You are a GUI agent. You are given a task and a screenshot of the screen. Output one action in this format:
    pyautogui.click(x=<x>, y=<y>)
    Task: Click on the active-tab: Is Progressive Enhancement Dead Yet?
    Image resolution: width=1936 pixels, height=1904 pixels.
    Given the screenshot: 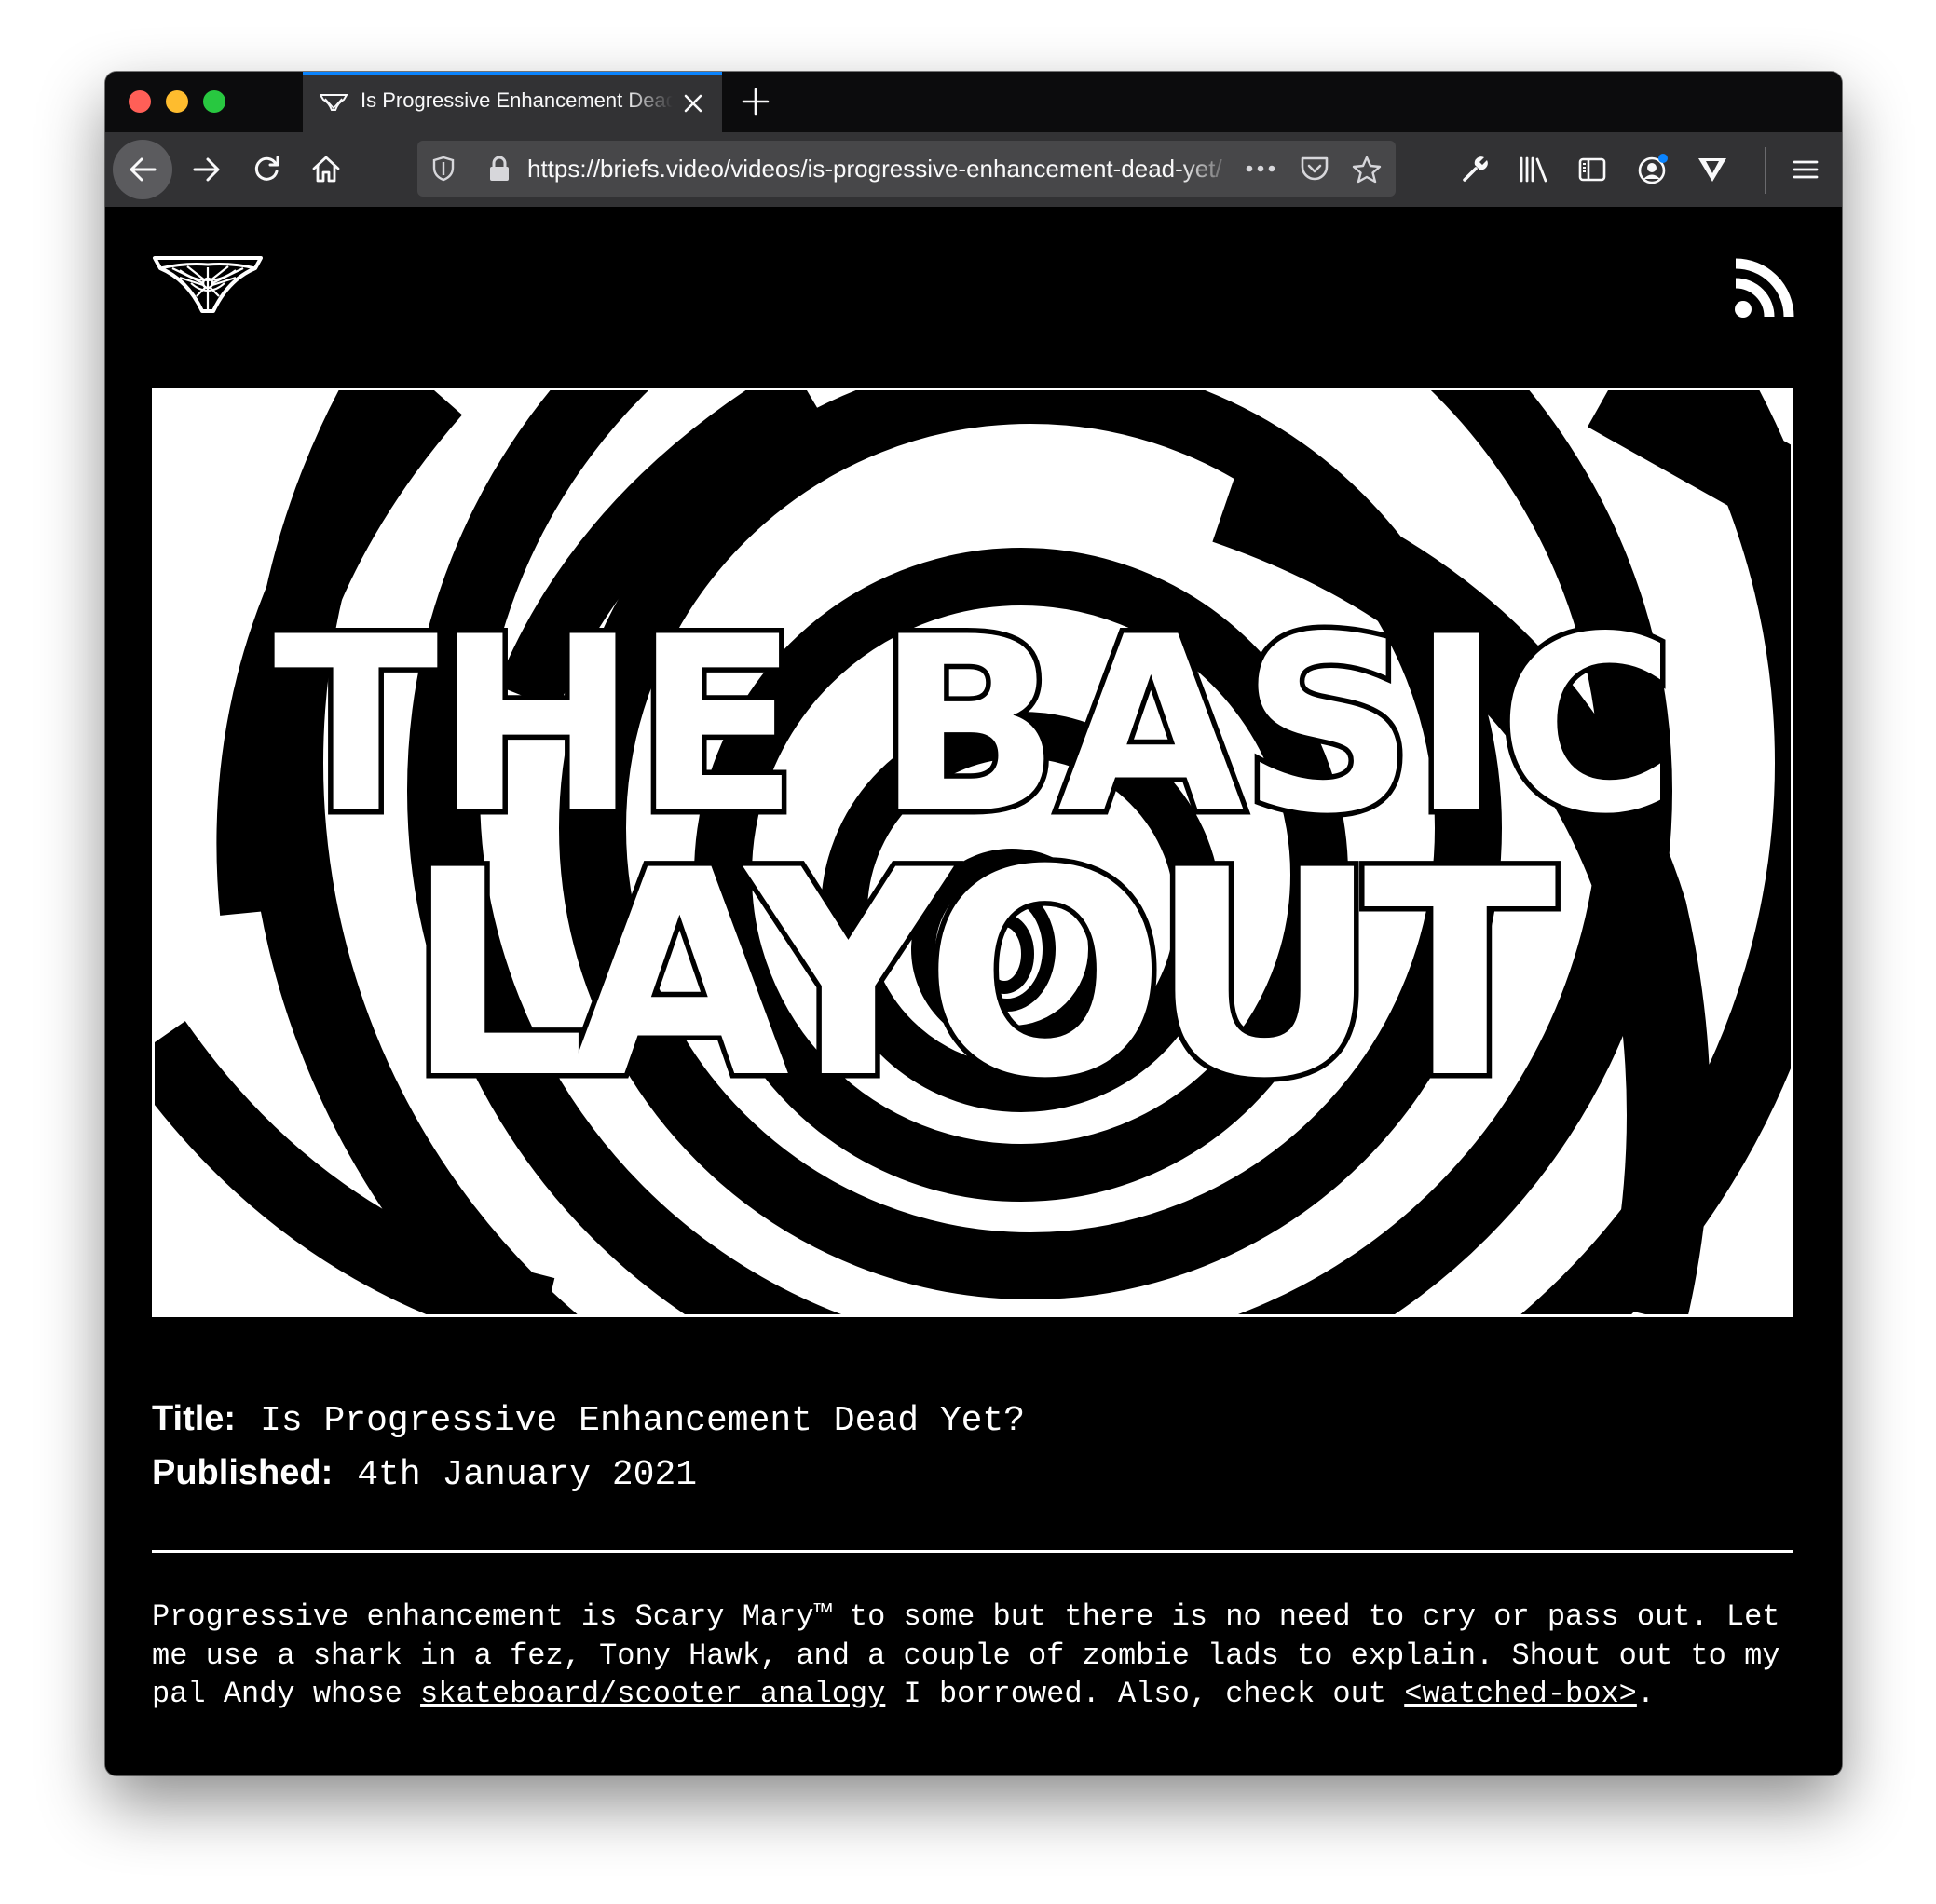 What is the action you would take?
    pyautogui.click(x=512, y=102)
    